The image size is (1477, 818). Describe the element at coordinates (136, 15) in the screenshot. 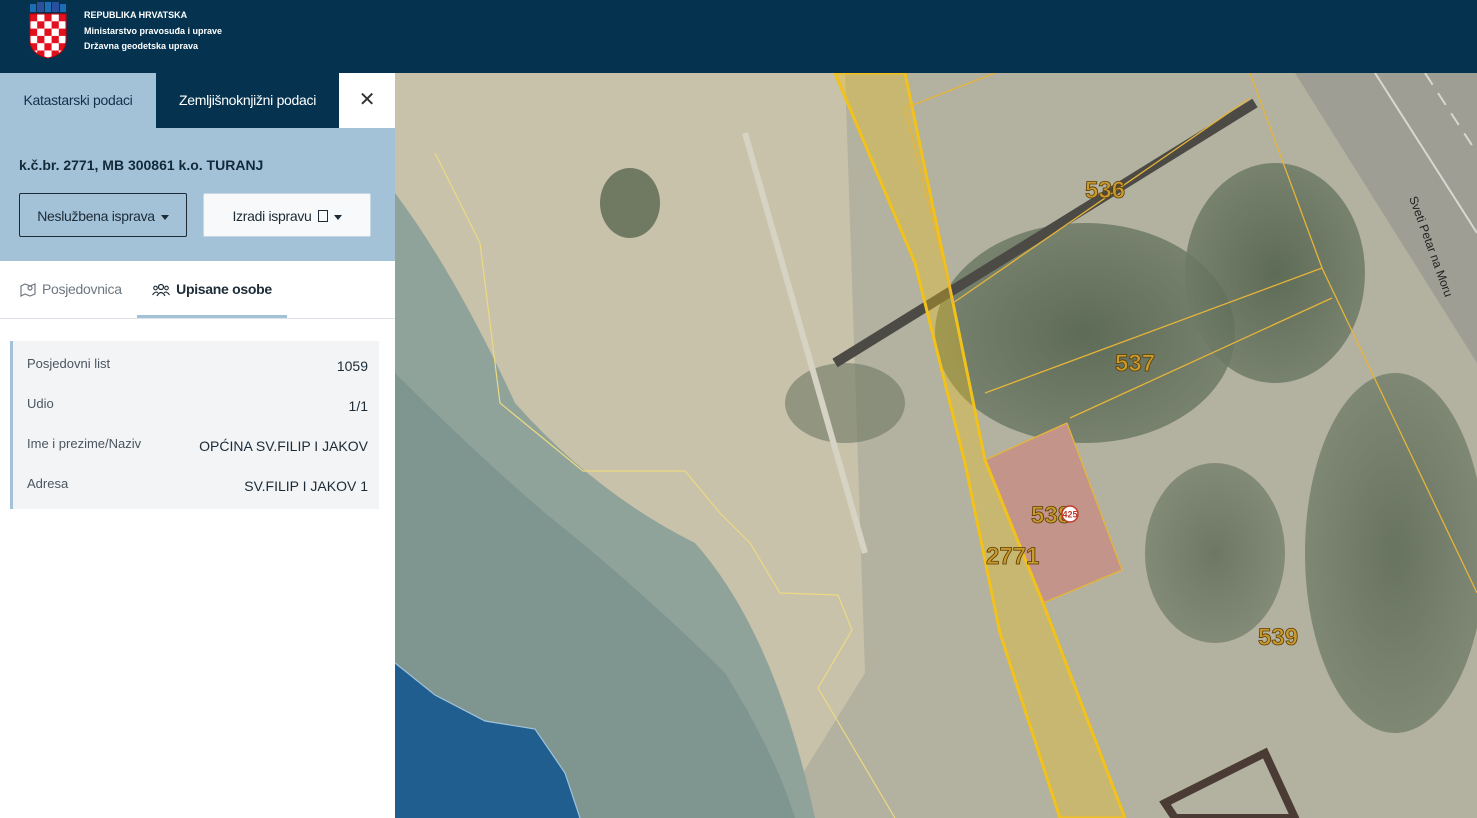

I see `org-line-1: REPUBLIKA HRVATSKA` at that location.